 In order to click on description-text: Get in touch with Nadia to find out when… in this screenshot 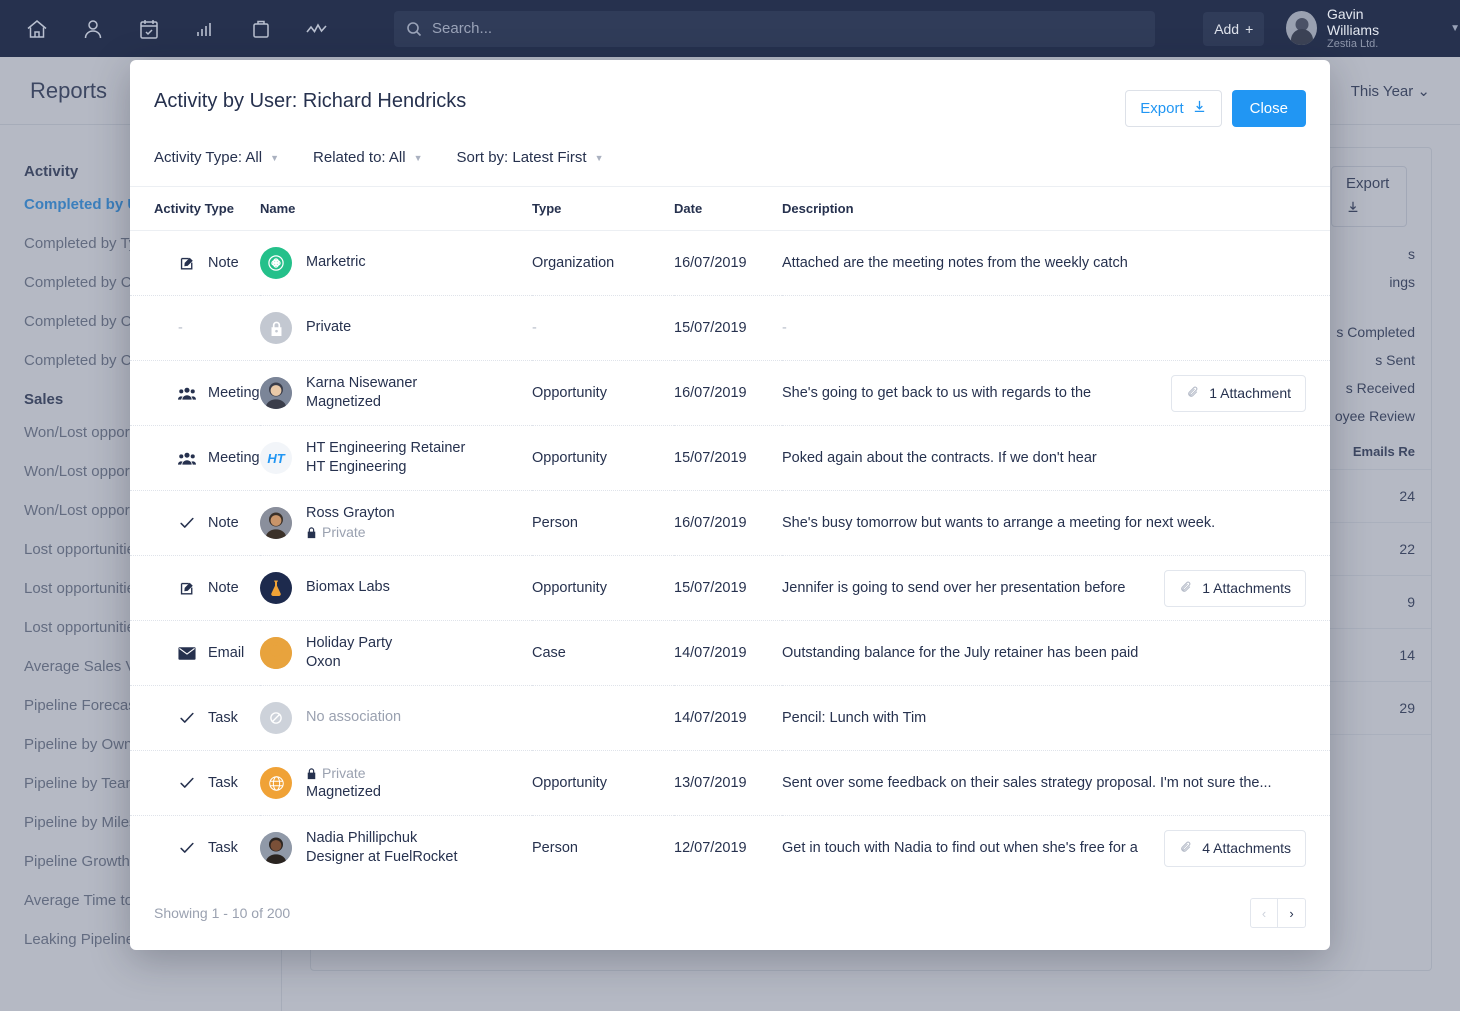, I will do `click(960, 848)`.